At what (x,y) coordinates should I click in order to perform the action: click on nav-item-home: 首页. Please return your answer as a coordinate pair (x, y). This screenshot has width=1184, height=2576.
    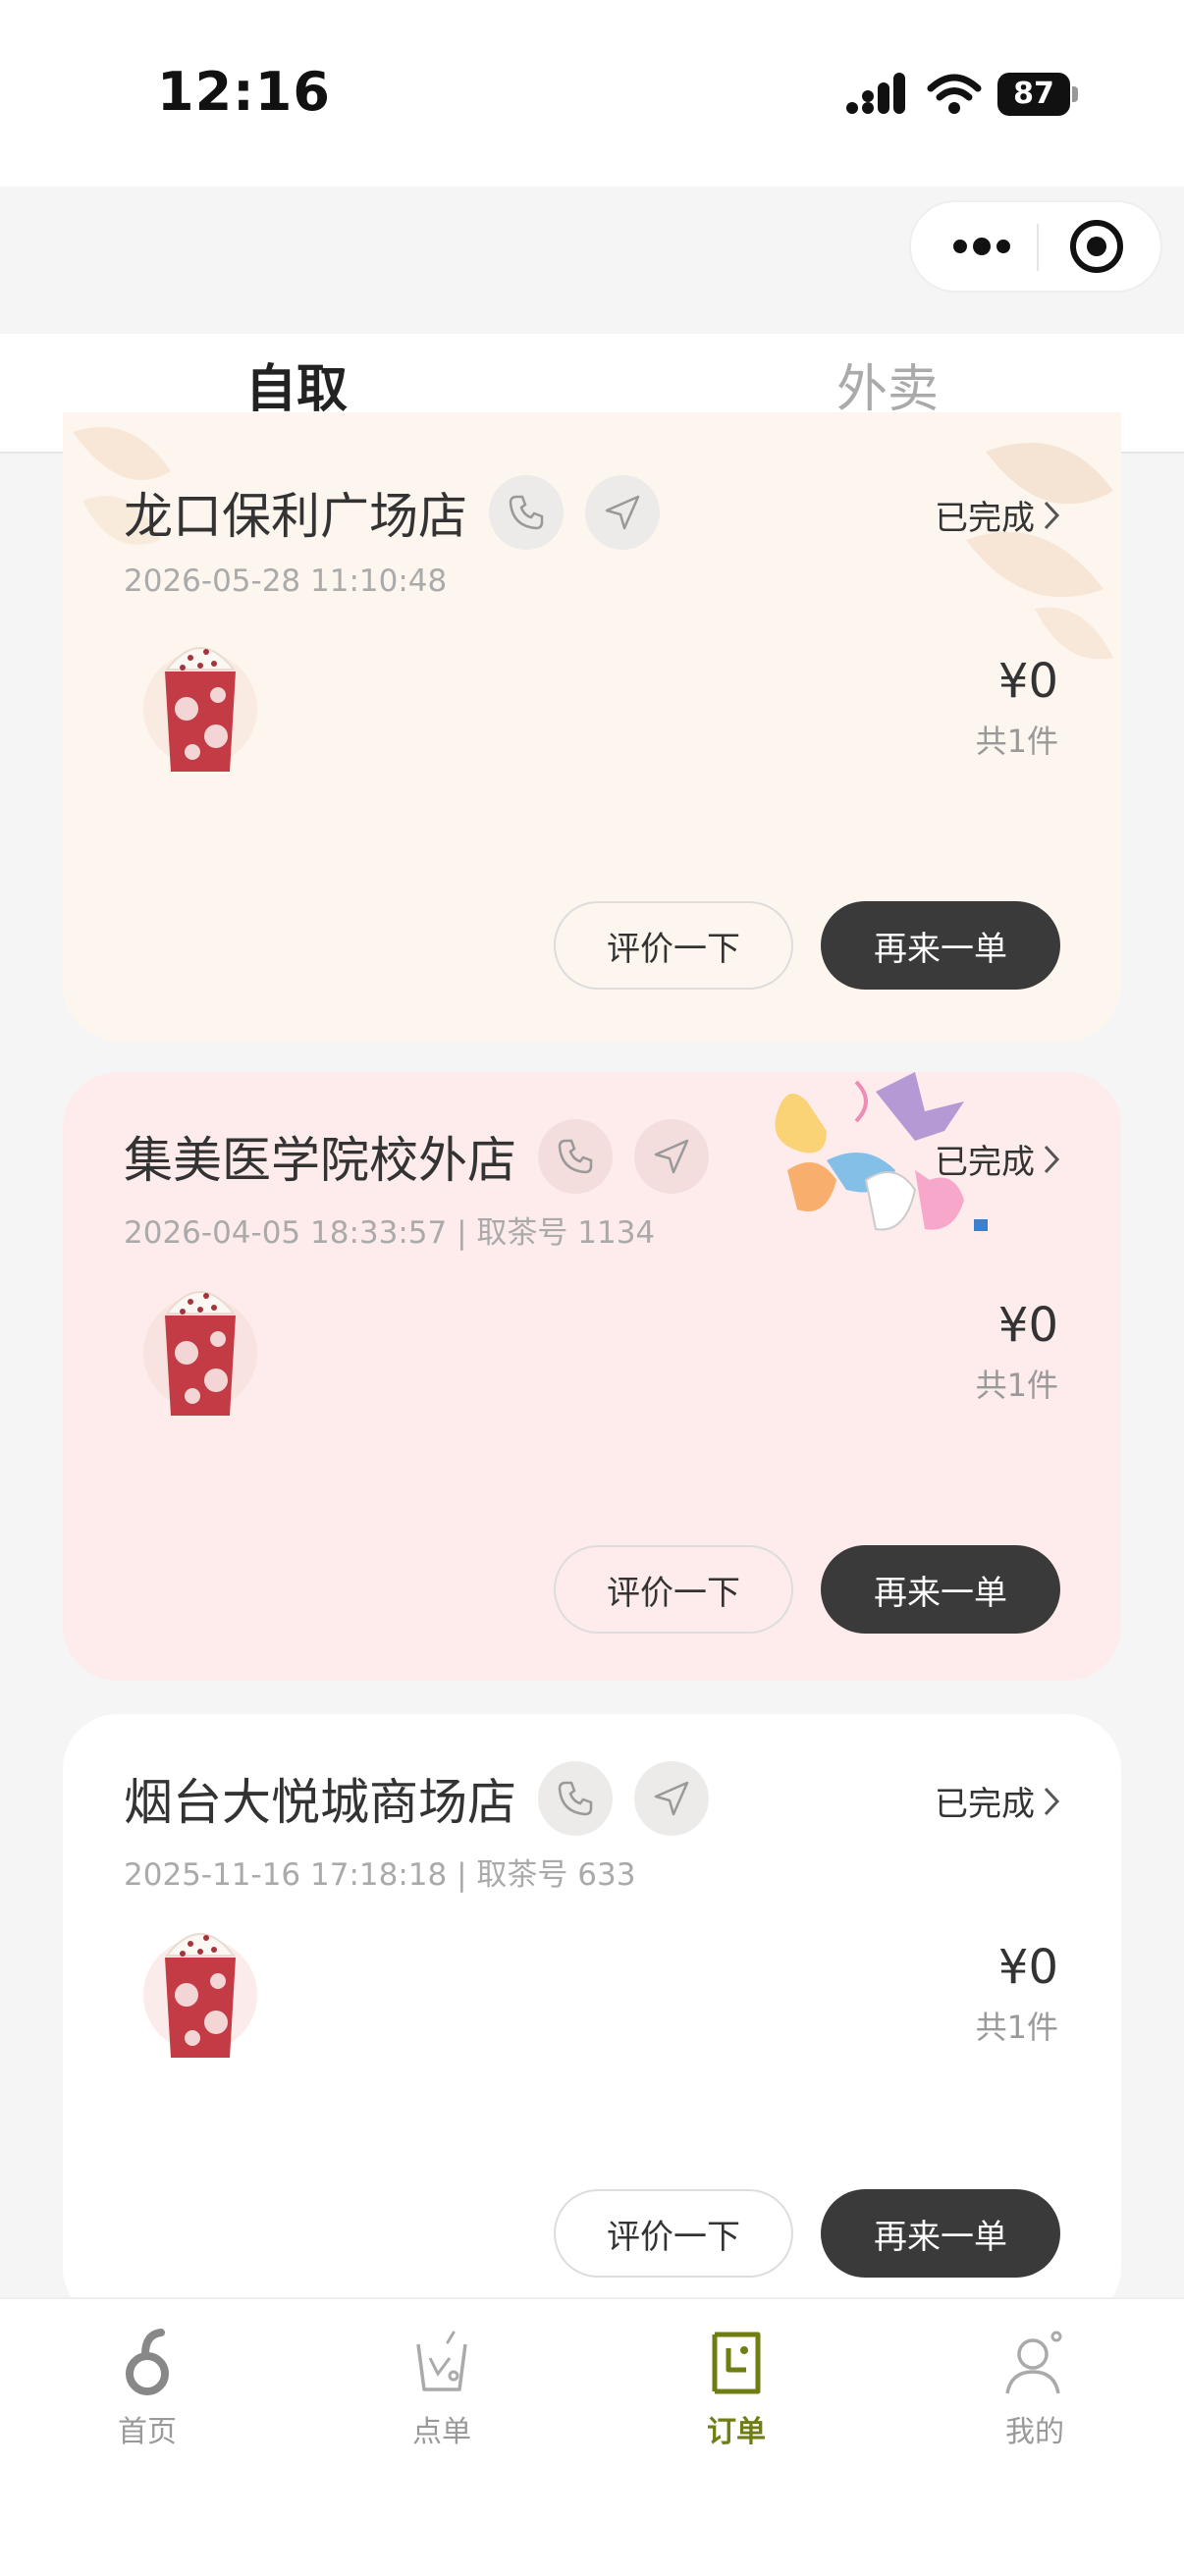
    Looking at the image, I should click on (148, 2389).